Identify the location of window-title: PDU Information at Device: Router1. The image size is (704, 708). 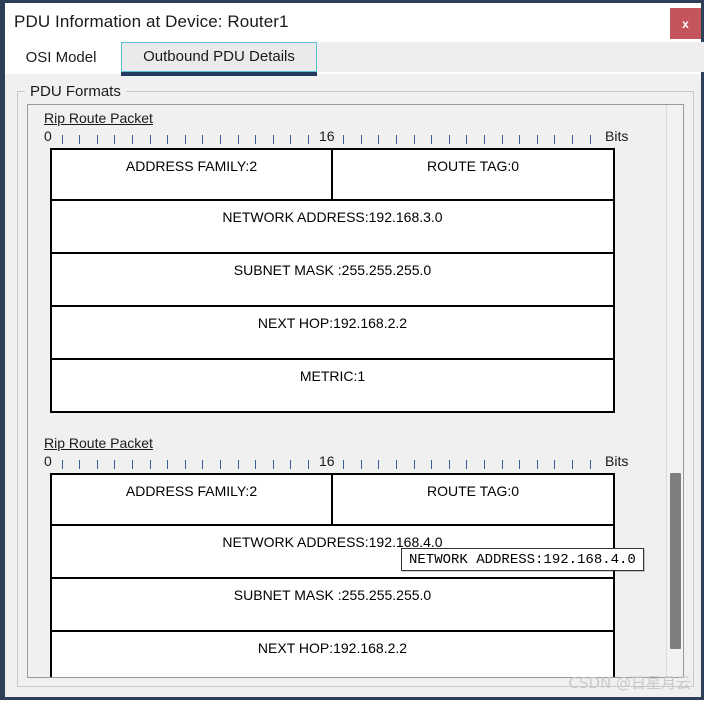
(151, 21).